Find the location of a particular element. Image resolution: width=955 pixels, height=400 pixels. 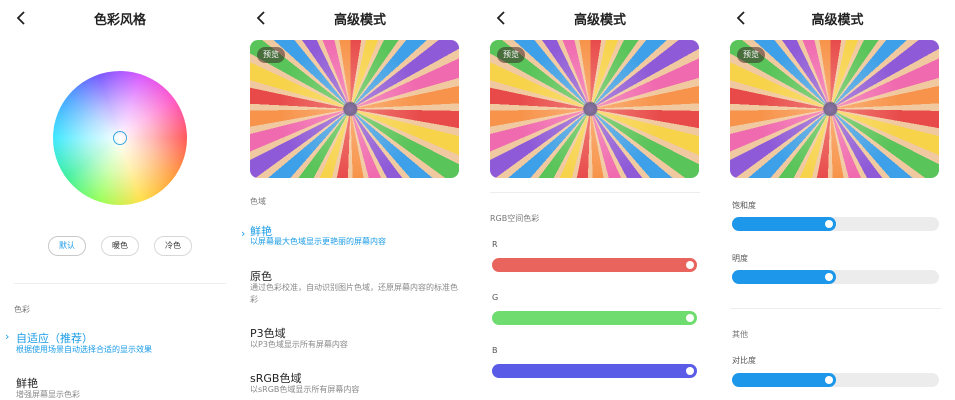

top-bar: 色彩风格 is located at coordinates (120, 18).